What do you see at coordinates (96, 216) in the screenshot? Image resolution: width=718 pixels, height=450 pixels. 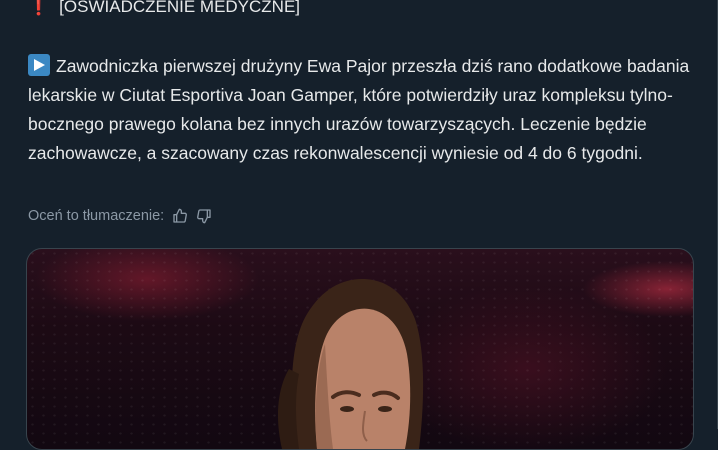 I see `rate-translation-label: Oceń to tłumaczenie:` at bounding box center [96, 216].